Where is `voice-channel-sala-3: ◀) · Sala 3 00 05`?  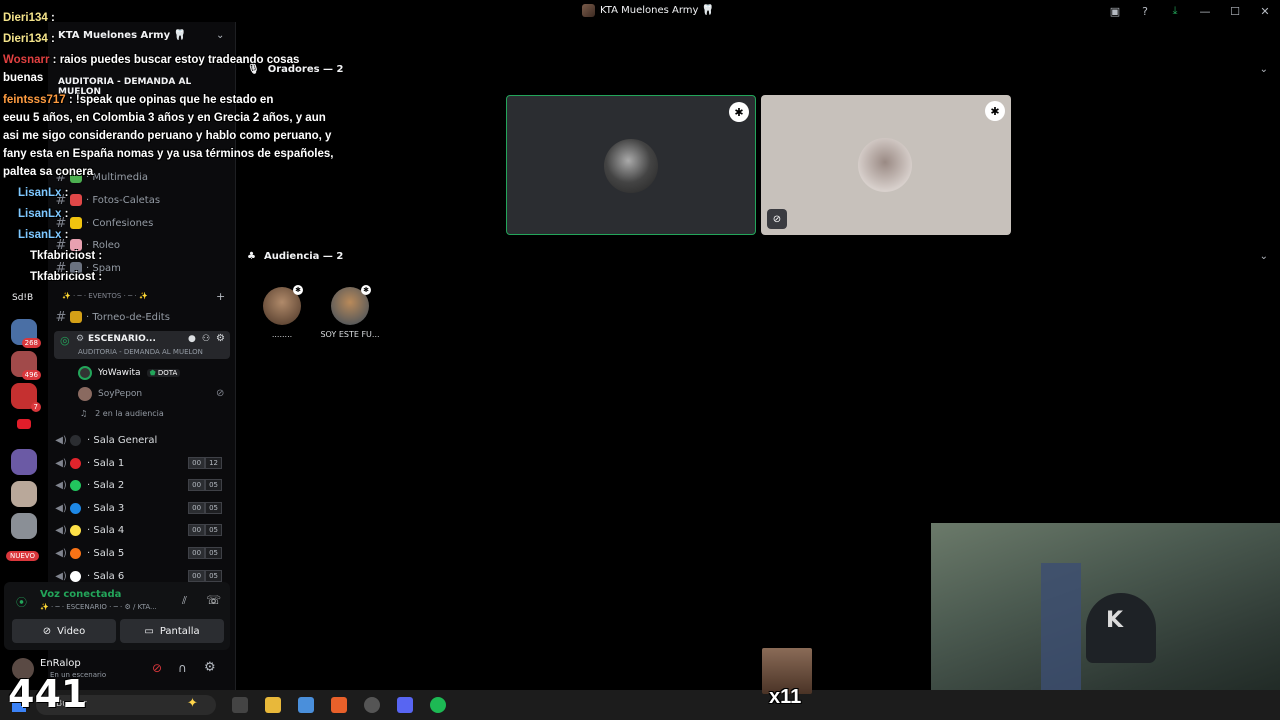 voice-channel-sala-3: ◀) · Sala 3 00 05 is located at coordinates (142, 508).